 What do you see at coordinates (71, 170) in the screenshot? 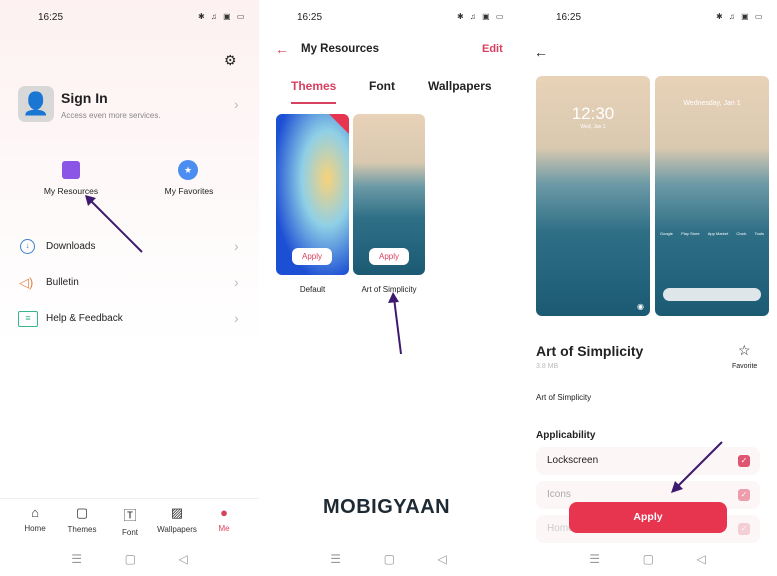
I see `bag-icon` at bounding box center [71, 170].